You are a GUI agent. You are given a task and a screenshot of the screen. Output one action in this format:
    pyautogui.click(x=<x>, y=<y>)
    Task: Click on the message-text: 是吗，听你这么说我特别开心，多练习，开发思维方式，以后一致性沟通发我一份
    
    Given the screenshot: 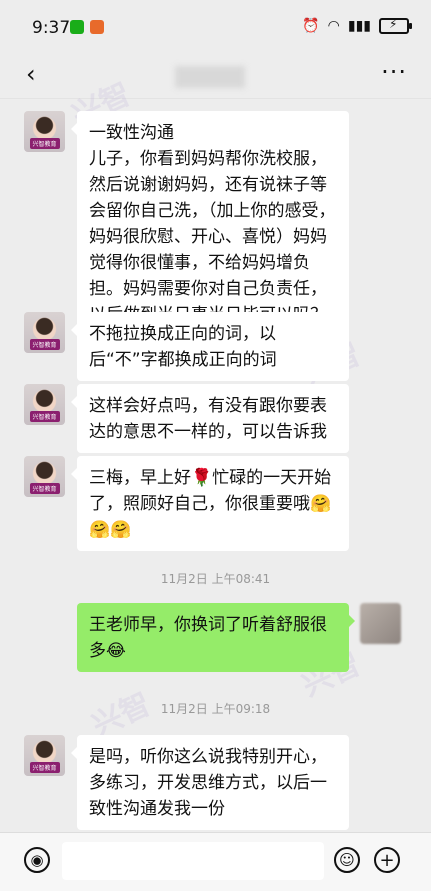 What is the action you would take?
    pyautogui.click(x=208, y=783)
    